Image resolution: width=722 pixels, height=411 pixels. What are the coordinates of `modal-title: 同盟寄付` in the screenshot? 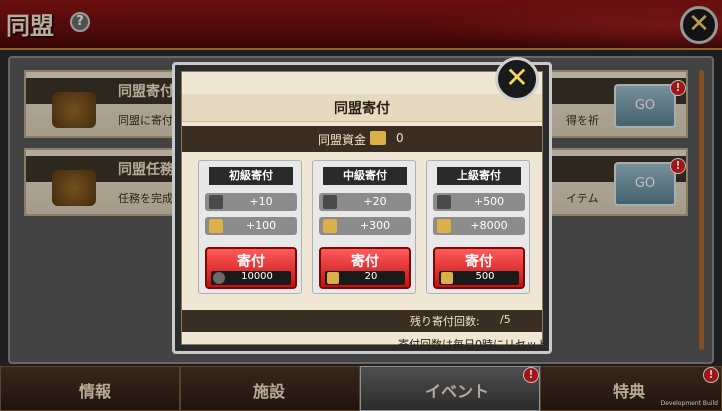 It's located at (362, 109).